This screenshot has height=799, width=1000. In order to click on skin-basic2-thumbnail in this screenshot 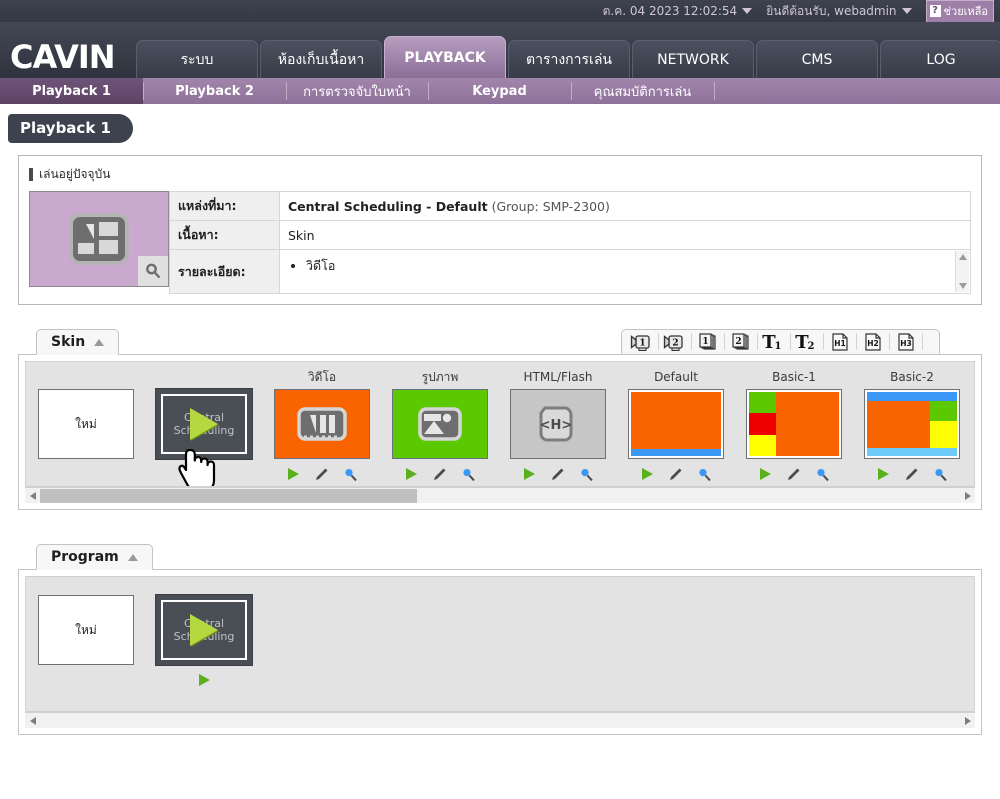, I will do `click(912, 424)`.